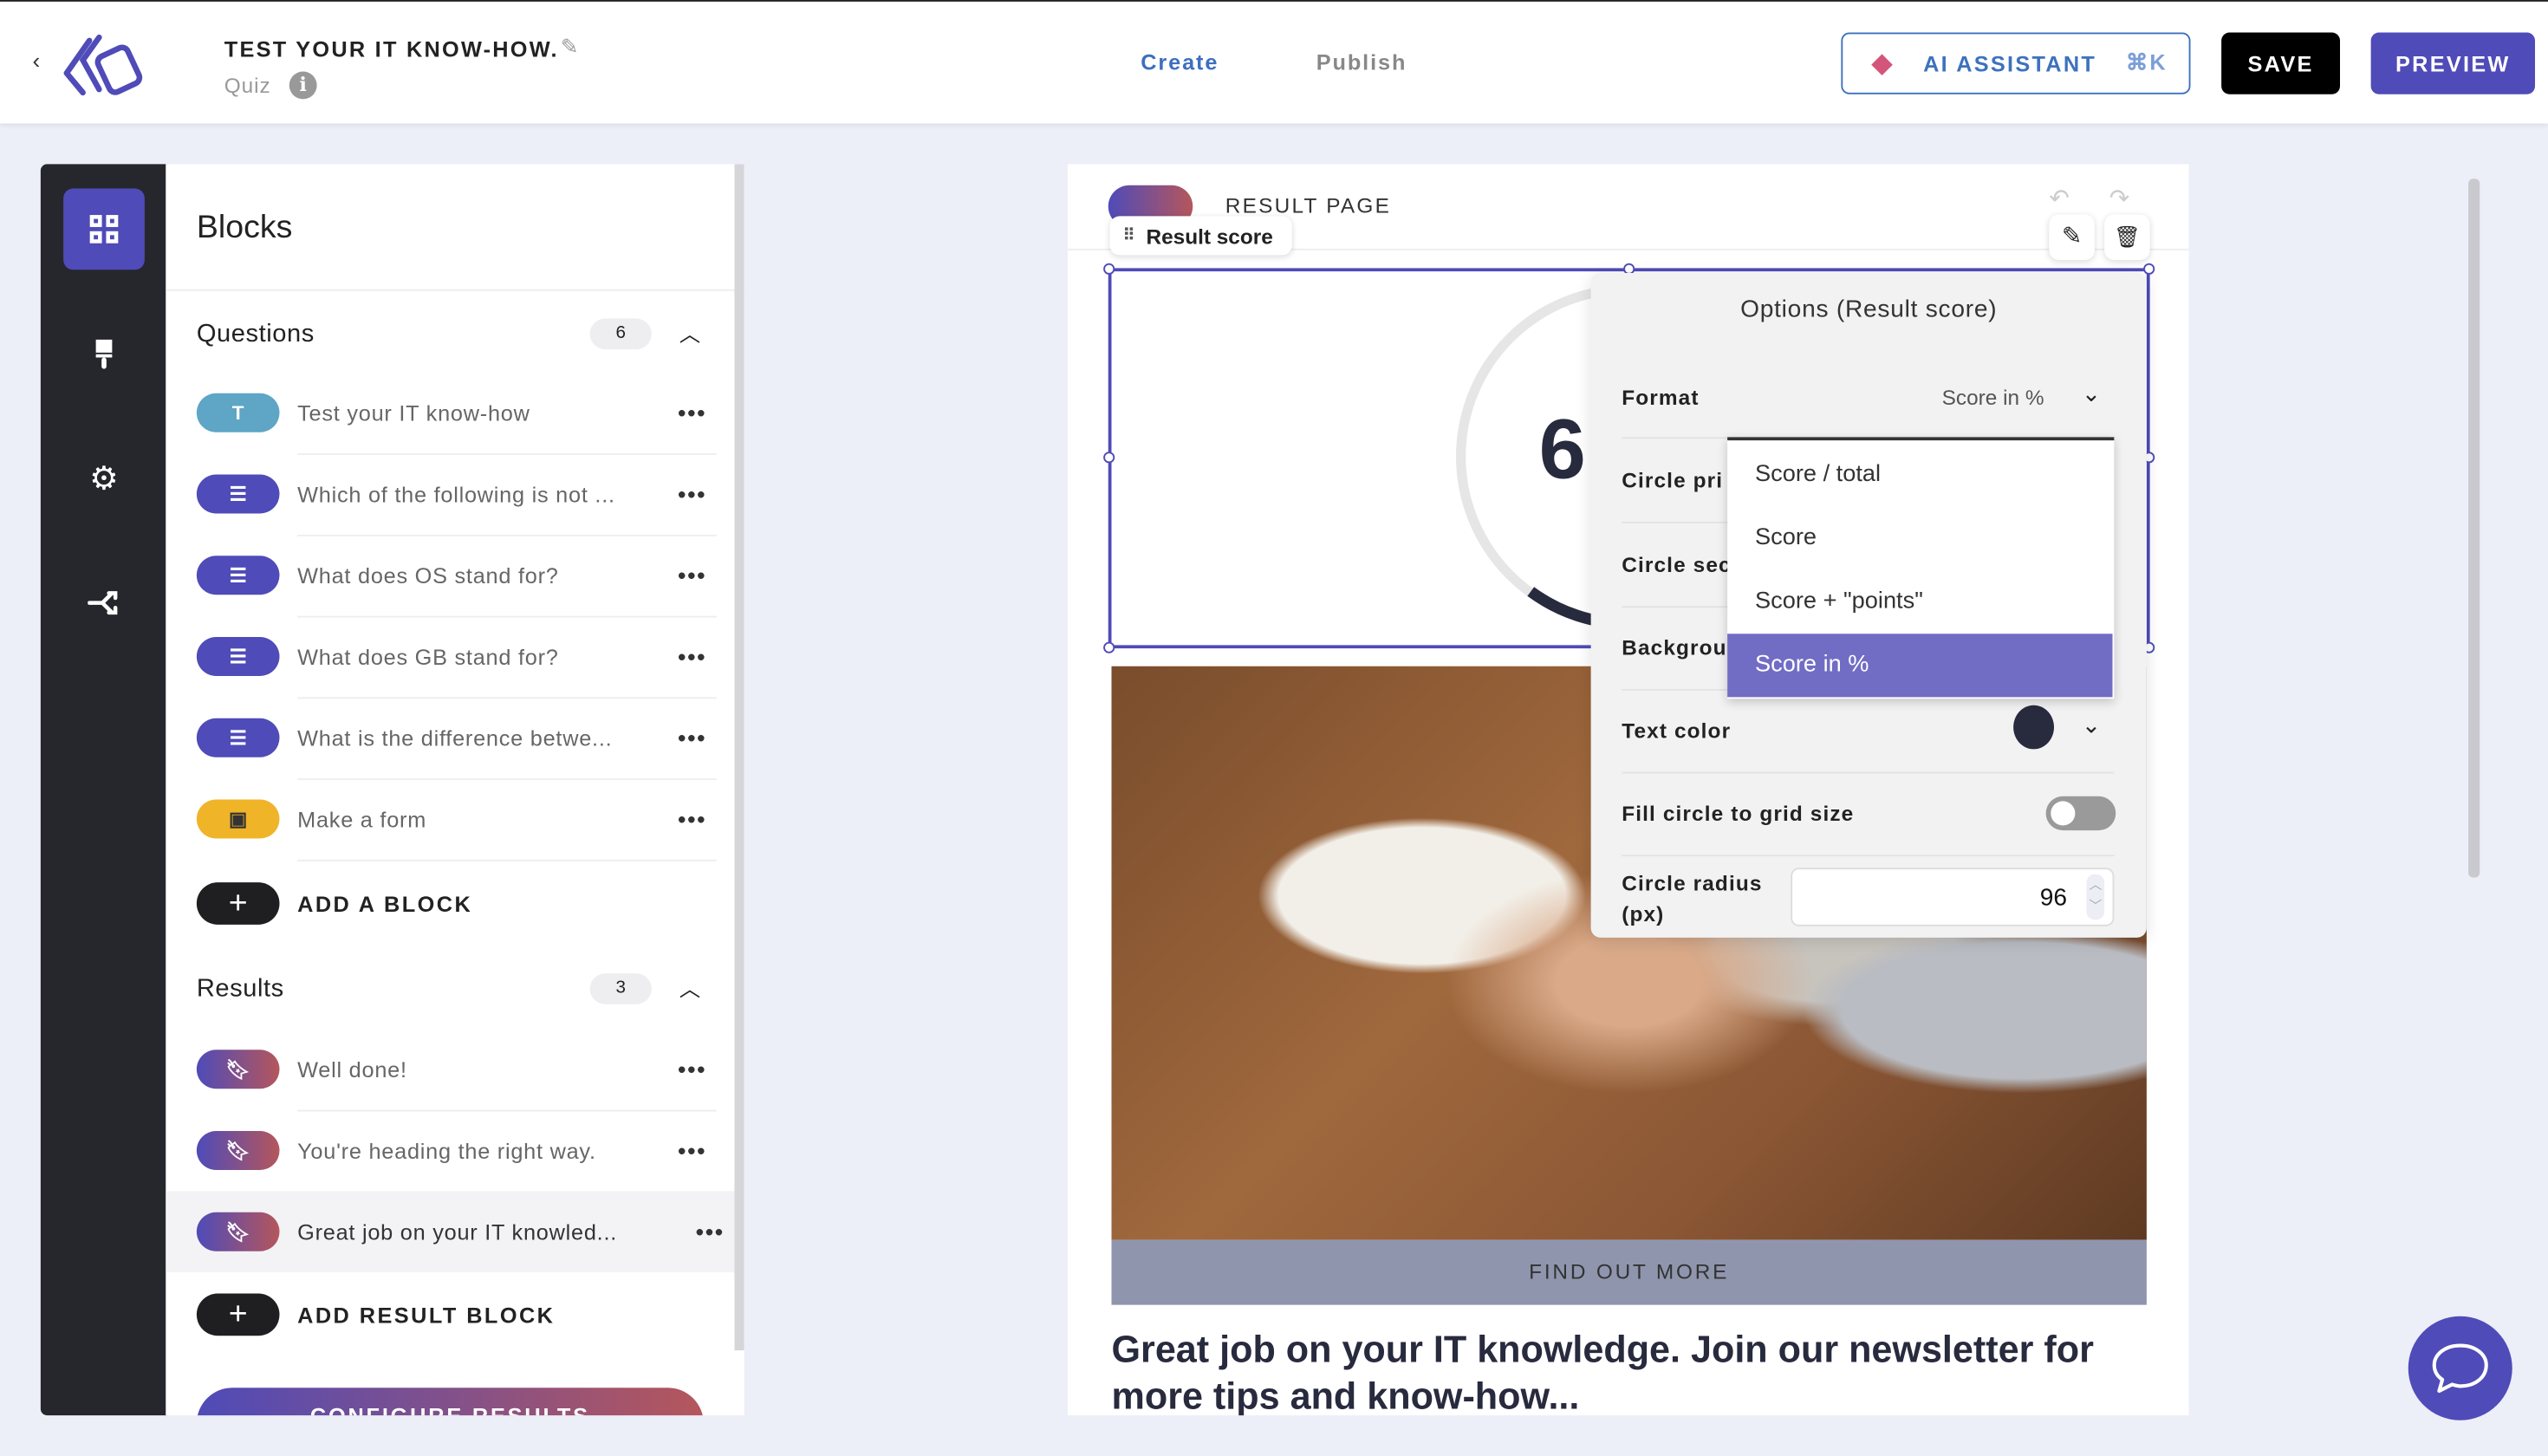  I want to click on back-chevron-icon: ‹, so click(37, 60).